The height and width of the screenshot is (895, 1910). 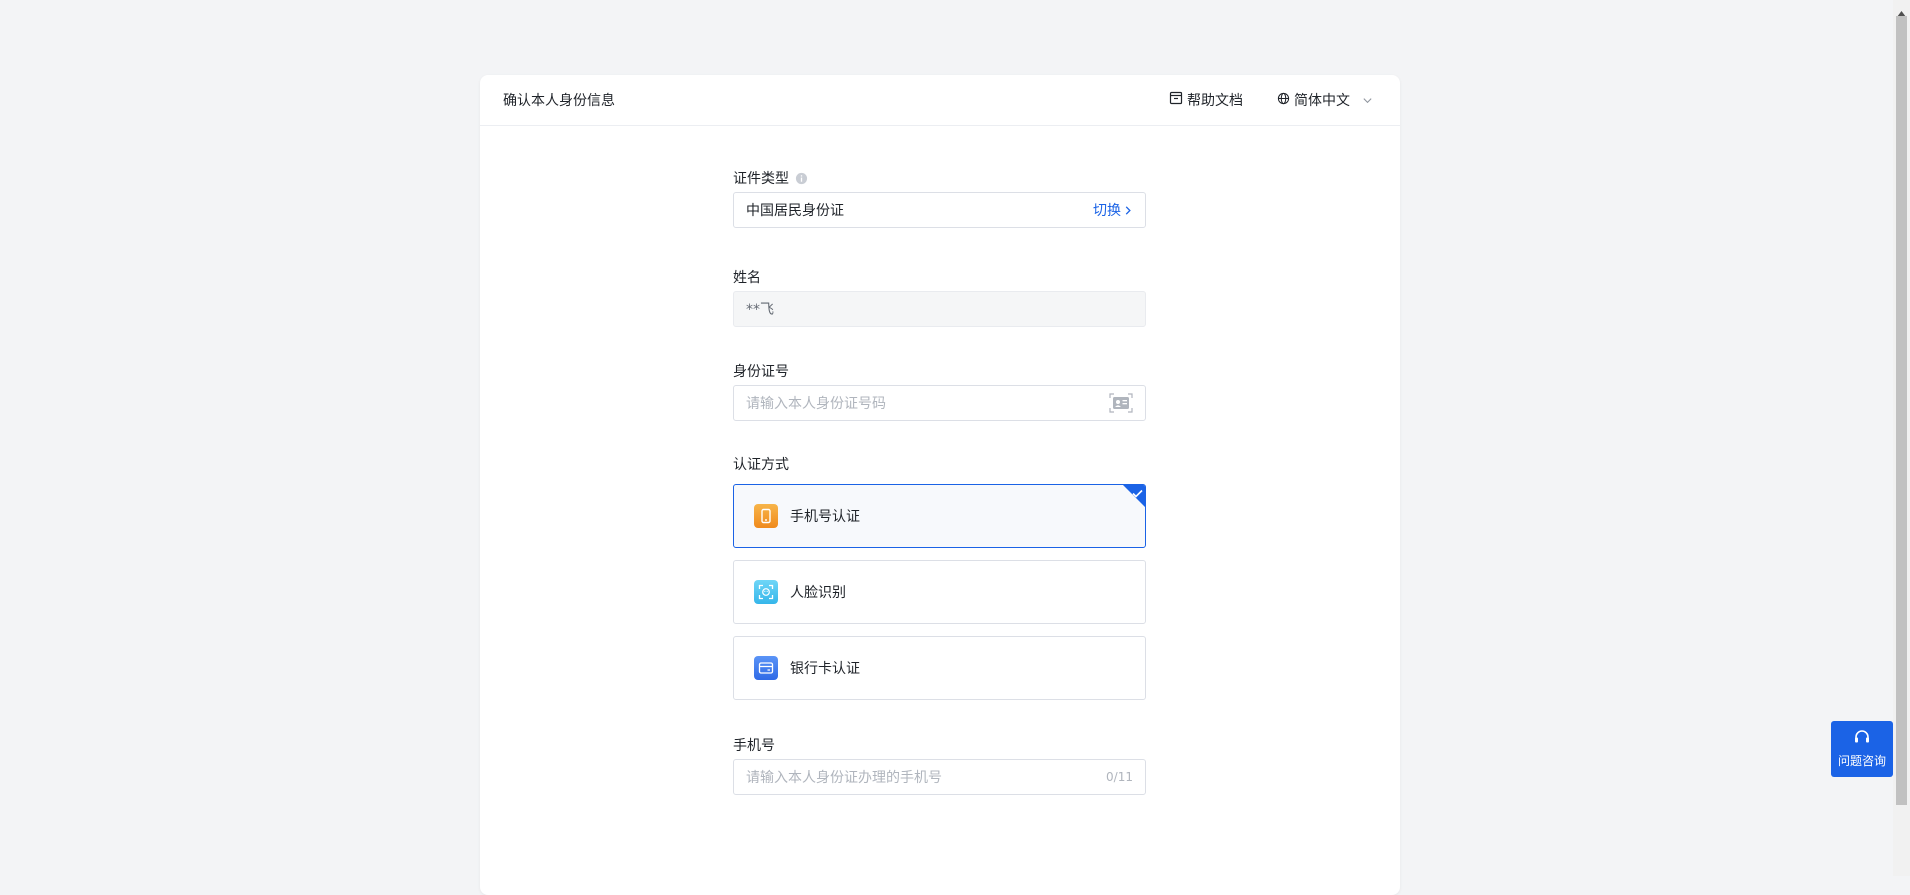 What do you see at coordinates (825, 669) in the screenshot?
I see `auth-method-bank-card-label: 银行卡认证` at bounding box center [825, 669].